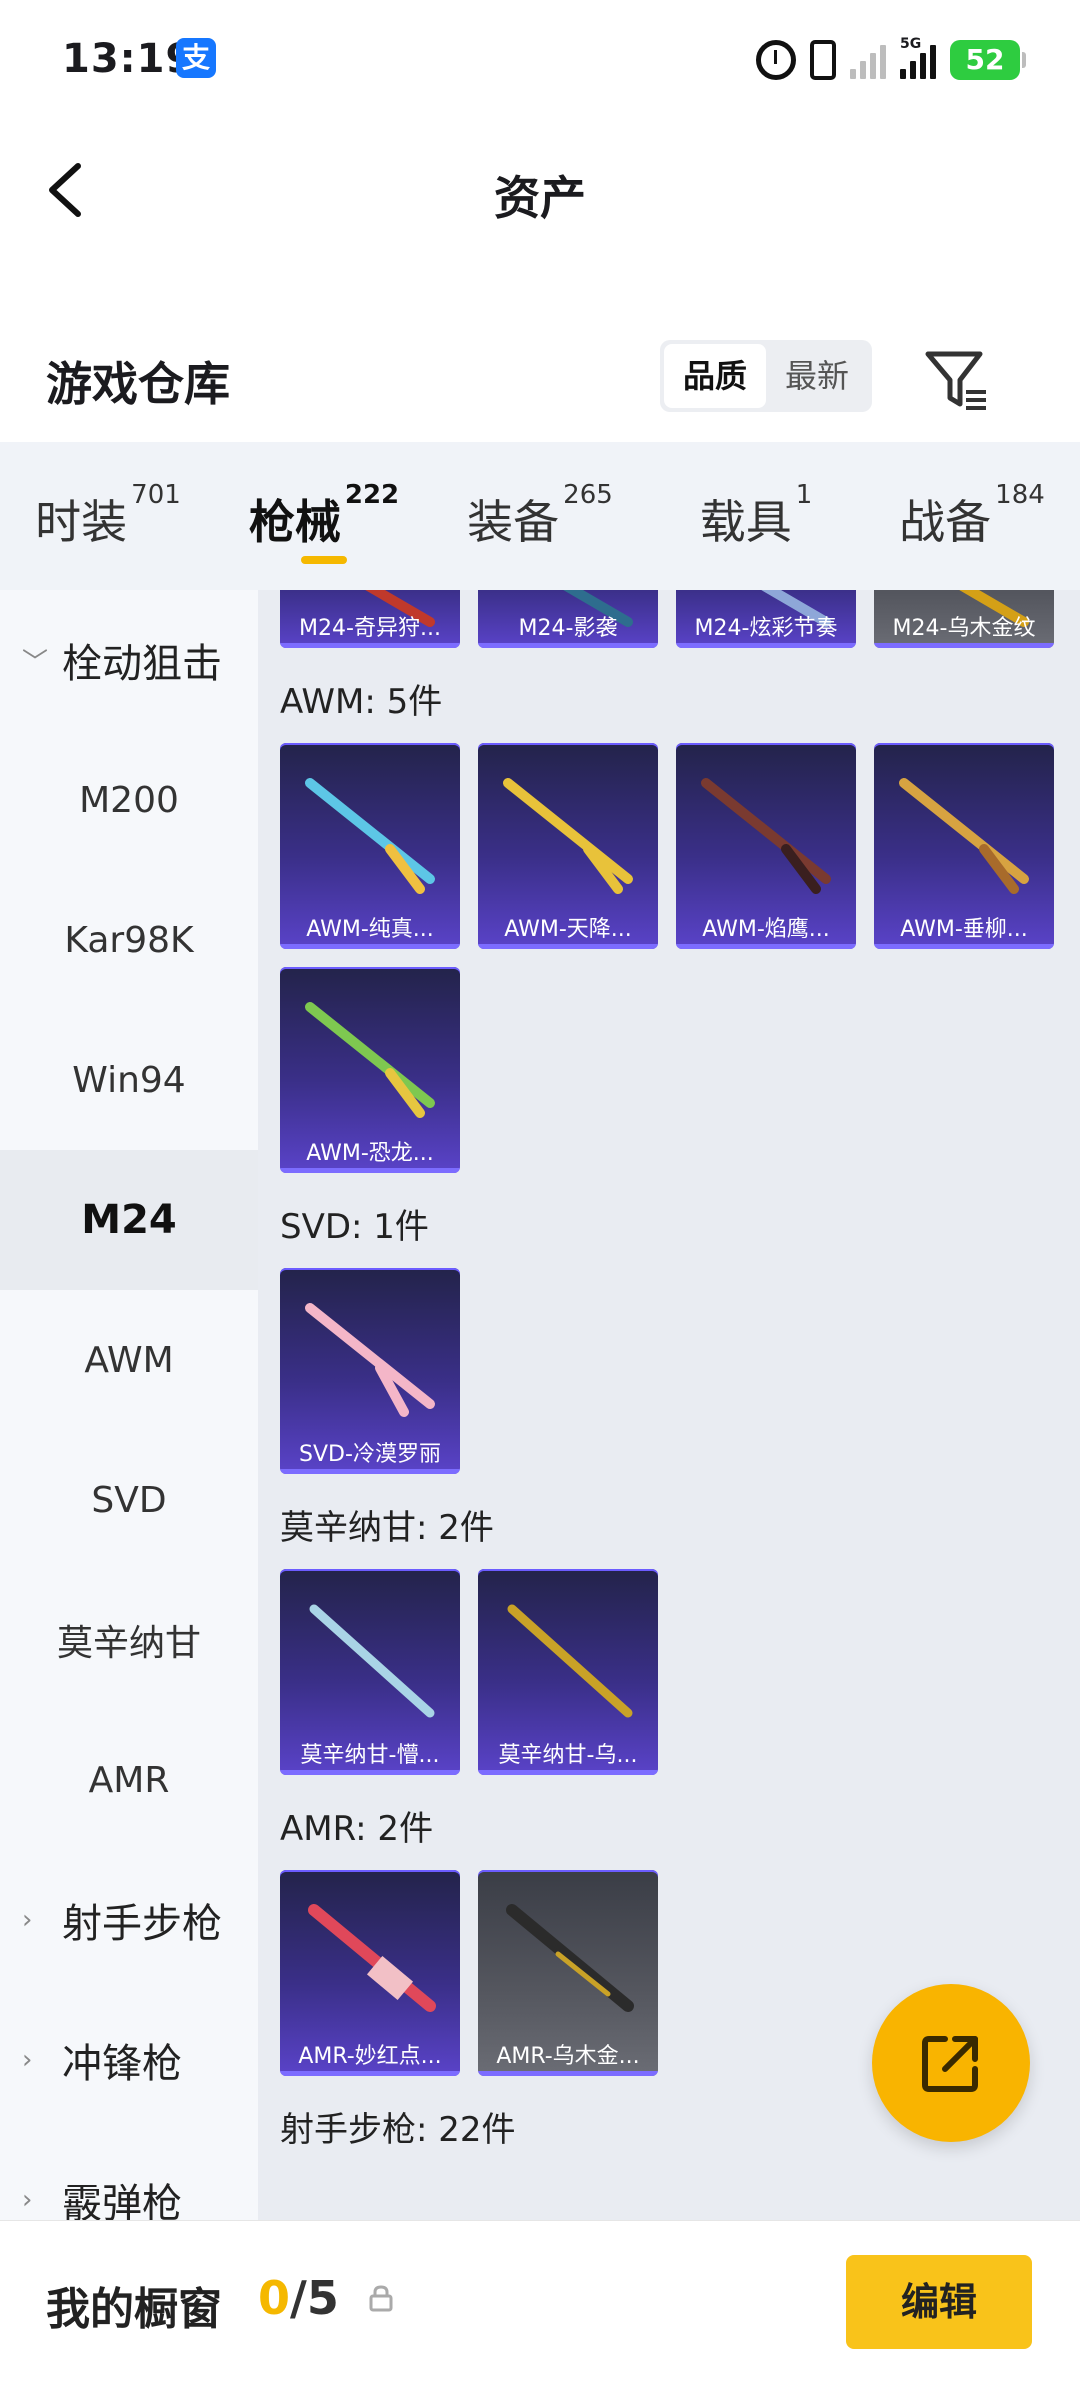 Image resolution: width=1080 pixels, height=2382 pixels. I want to click on network-label: 5G, so click(911, 44).